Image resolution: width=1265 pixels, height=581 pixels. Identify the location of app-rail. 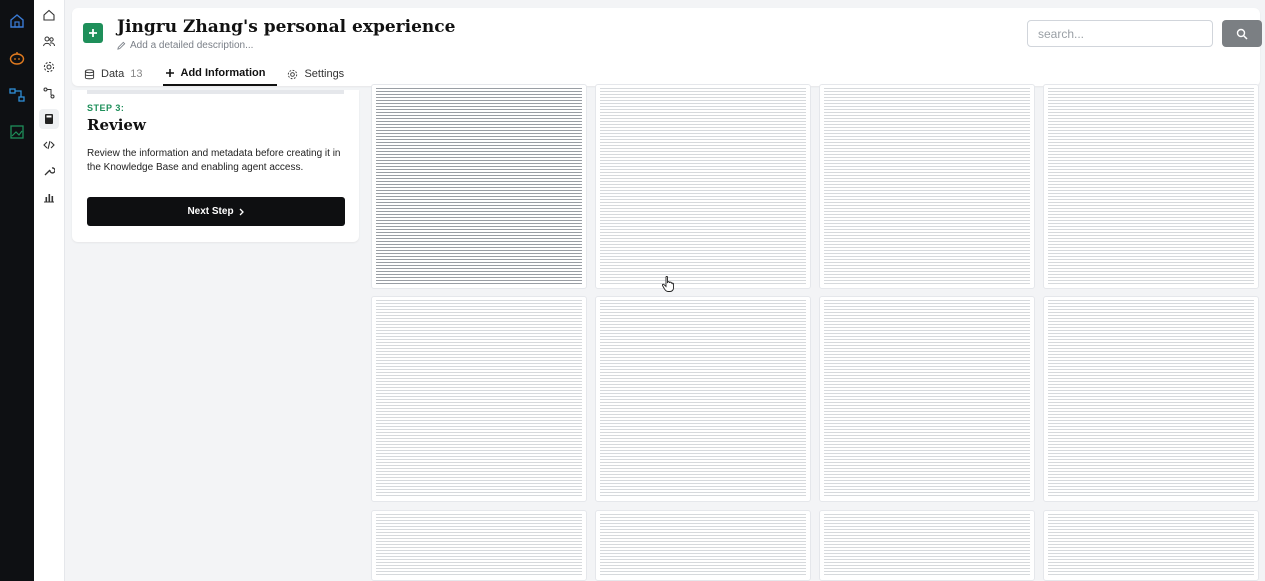
(17, 290).